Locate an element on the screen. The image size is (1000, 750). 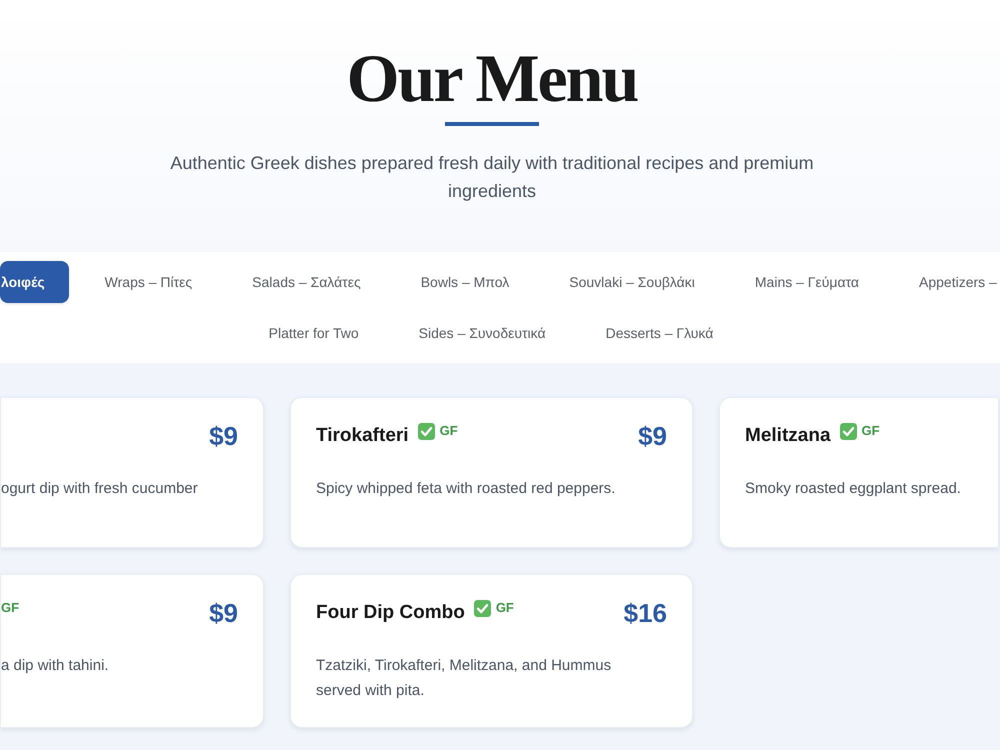
category-tab: λοιφές is located at coordinates (34, 282).